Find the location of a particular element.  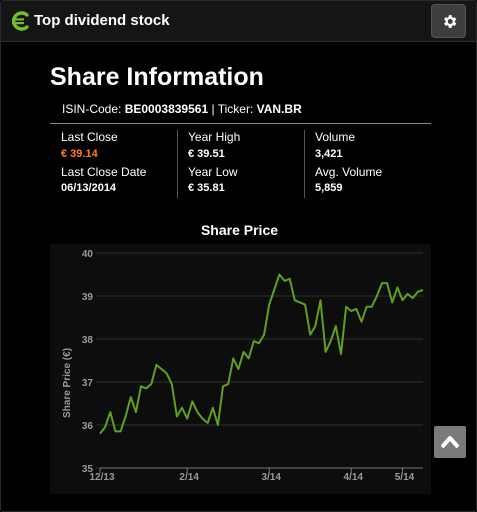

volume-label: Volume is located at coordinates (335, 137).